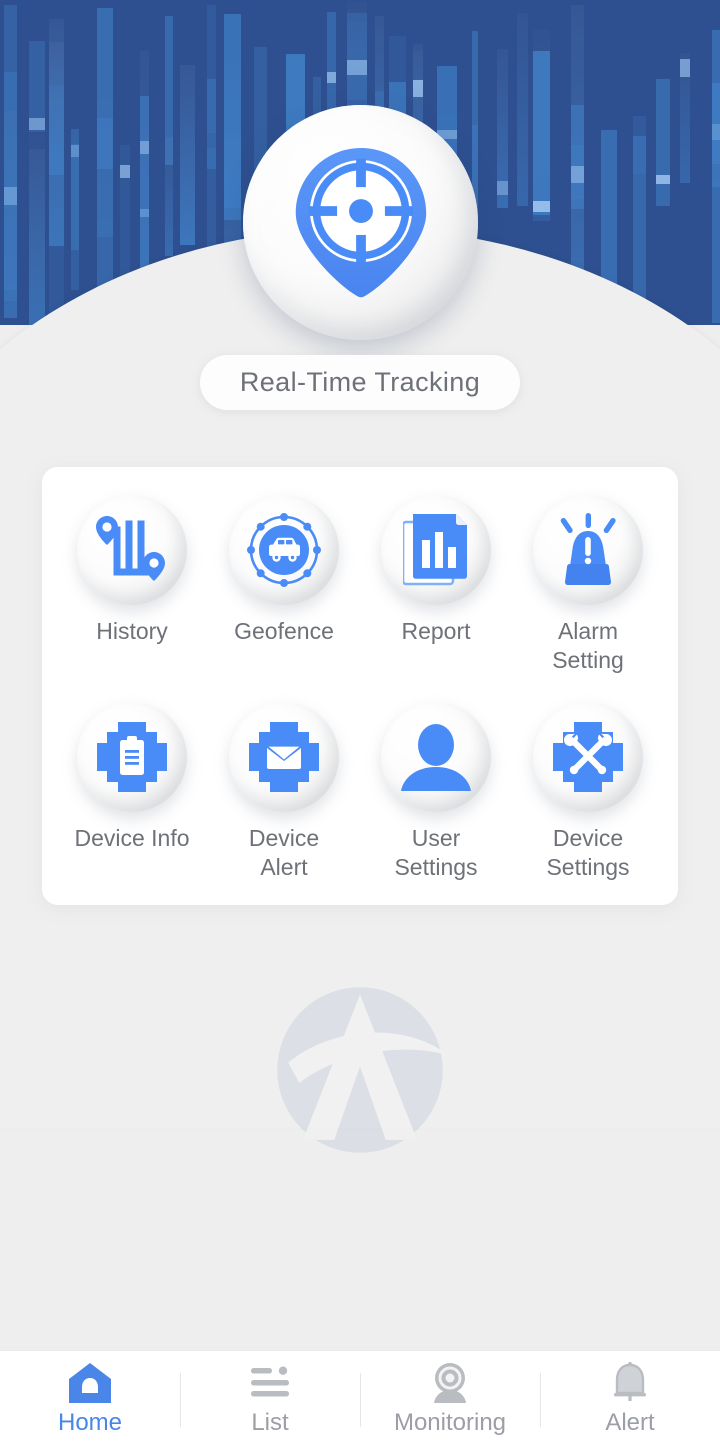 Image resolution: width=720 pixels, height=1448 pixels. I want to click on monitoring-camera-icon, so click(450, 1383).